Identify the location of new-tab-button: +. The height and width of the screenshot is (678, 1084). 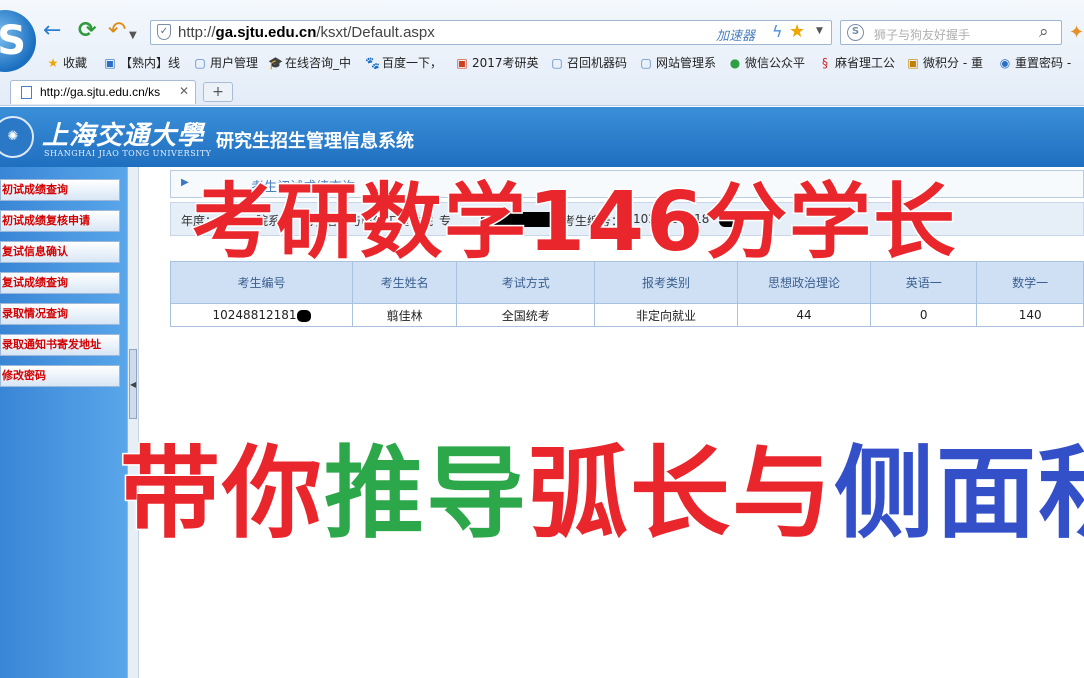
(218, 92).